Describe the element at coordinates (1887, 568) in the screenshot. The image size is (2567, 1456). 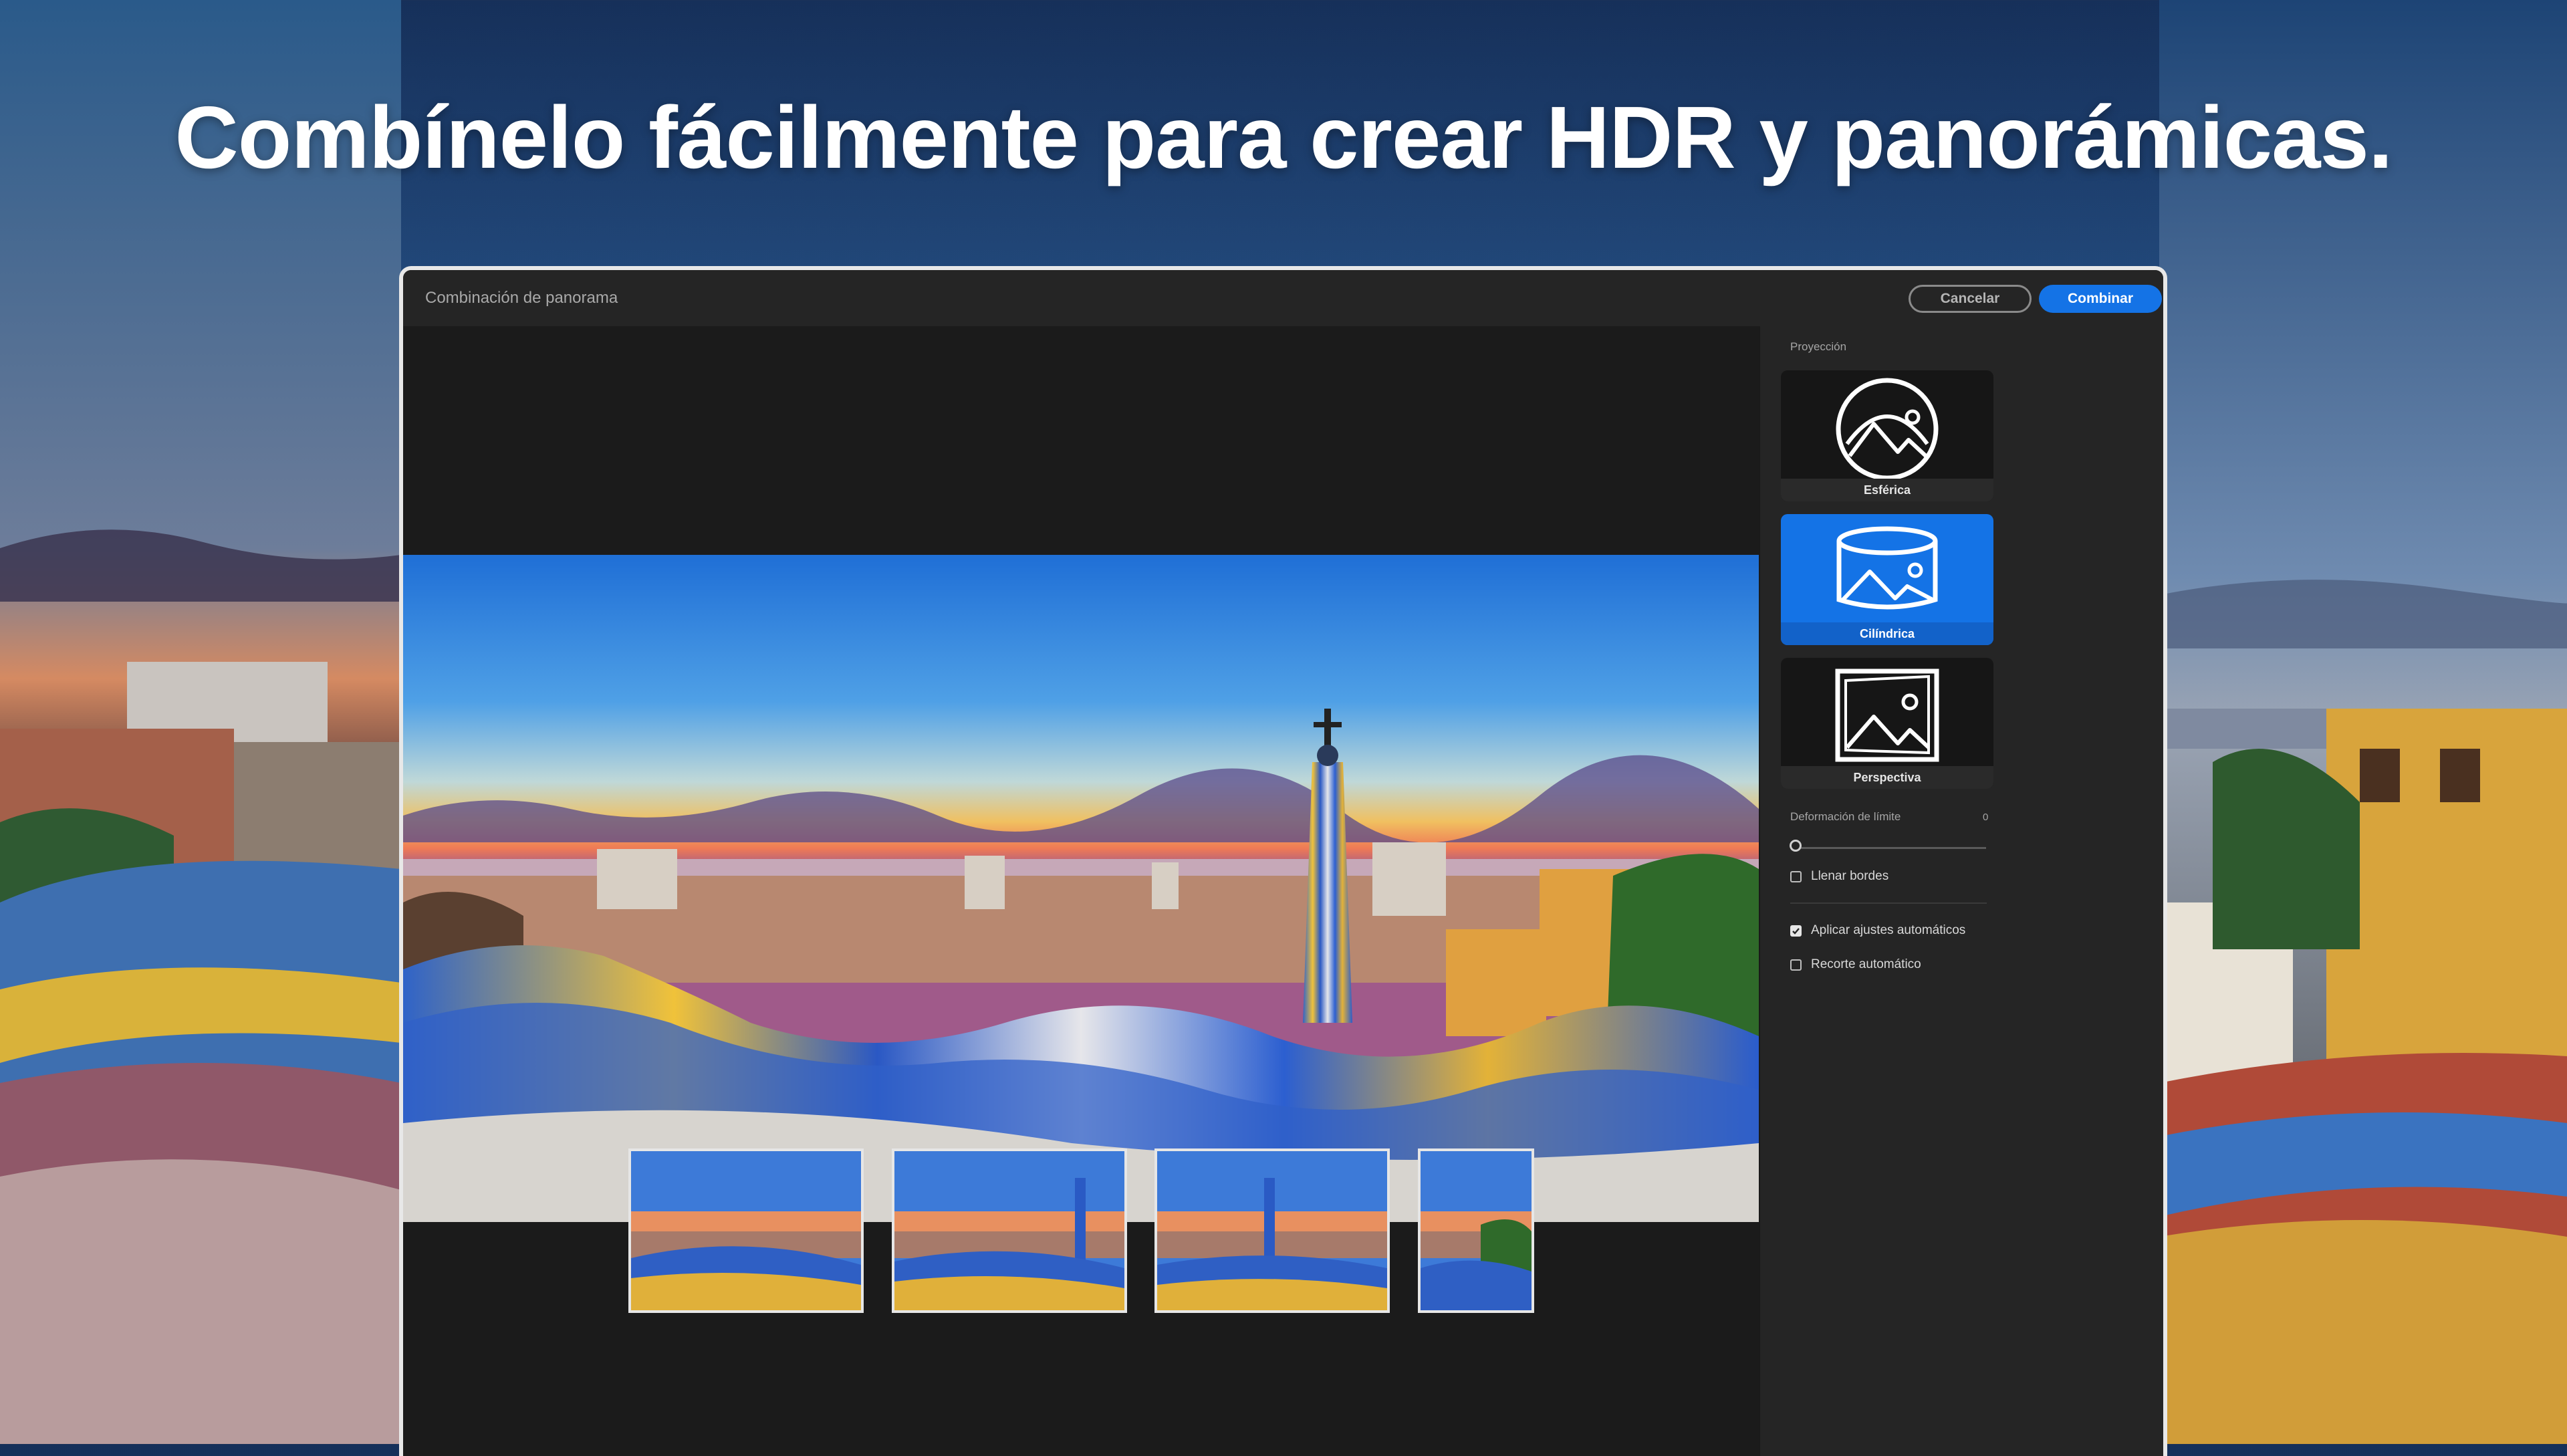
I see `cylinder-icon` at that location.